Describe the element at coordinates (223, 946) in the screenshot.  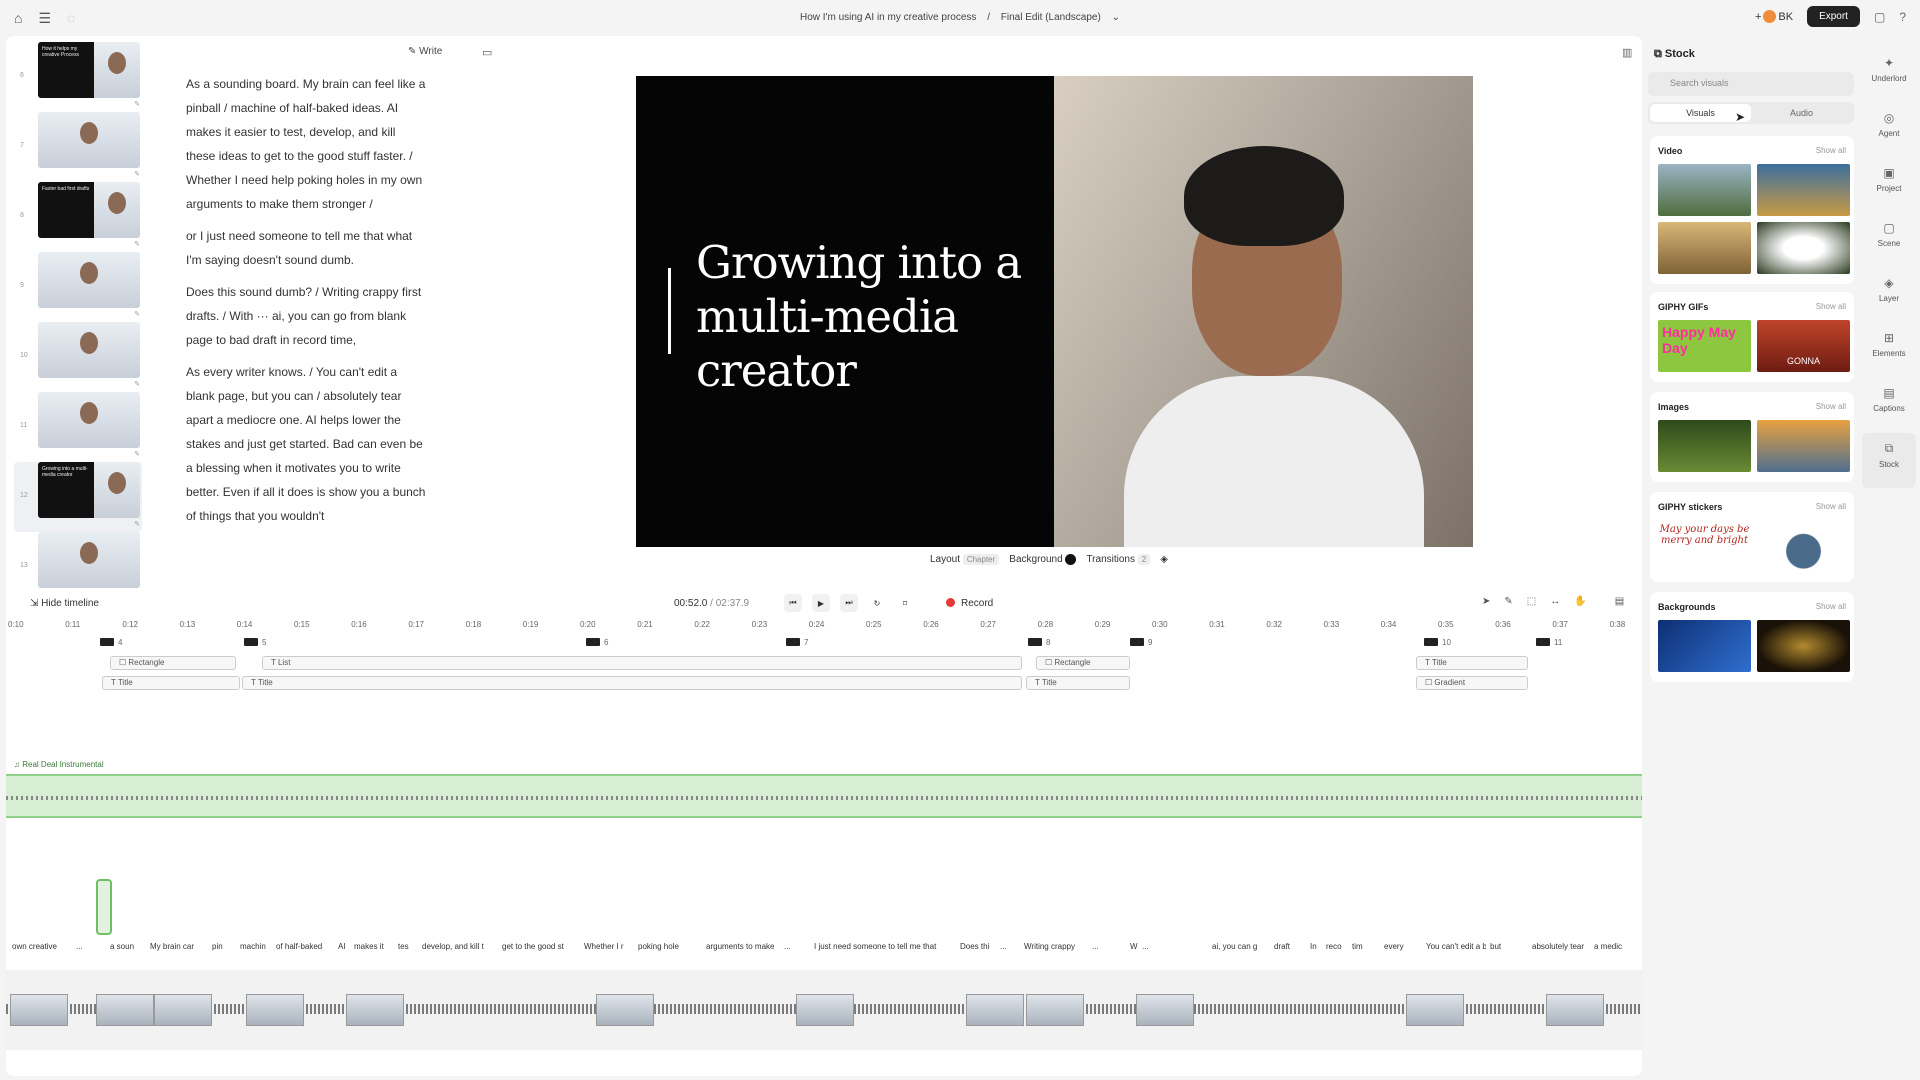
I see `transcript-word: pin` at that location.